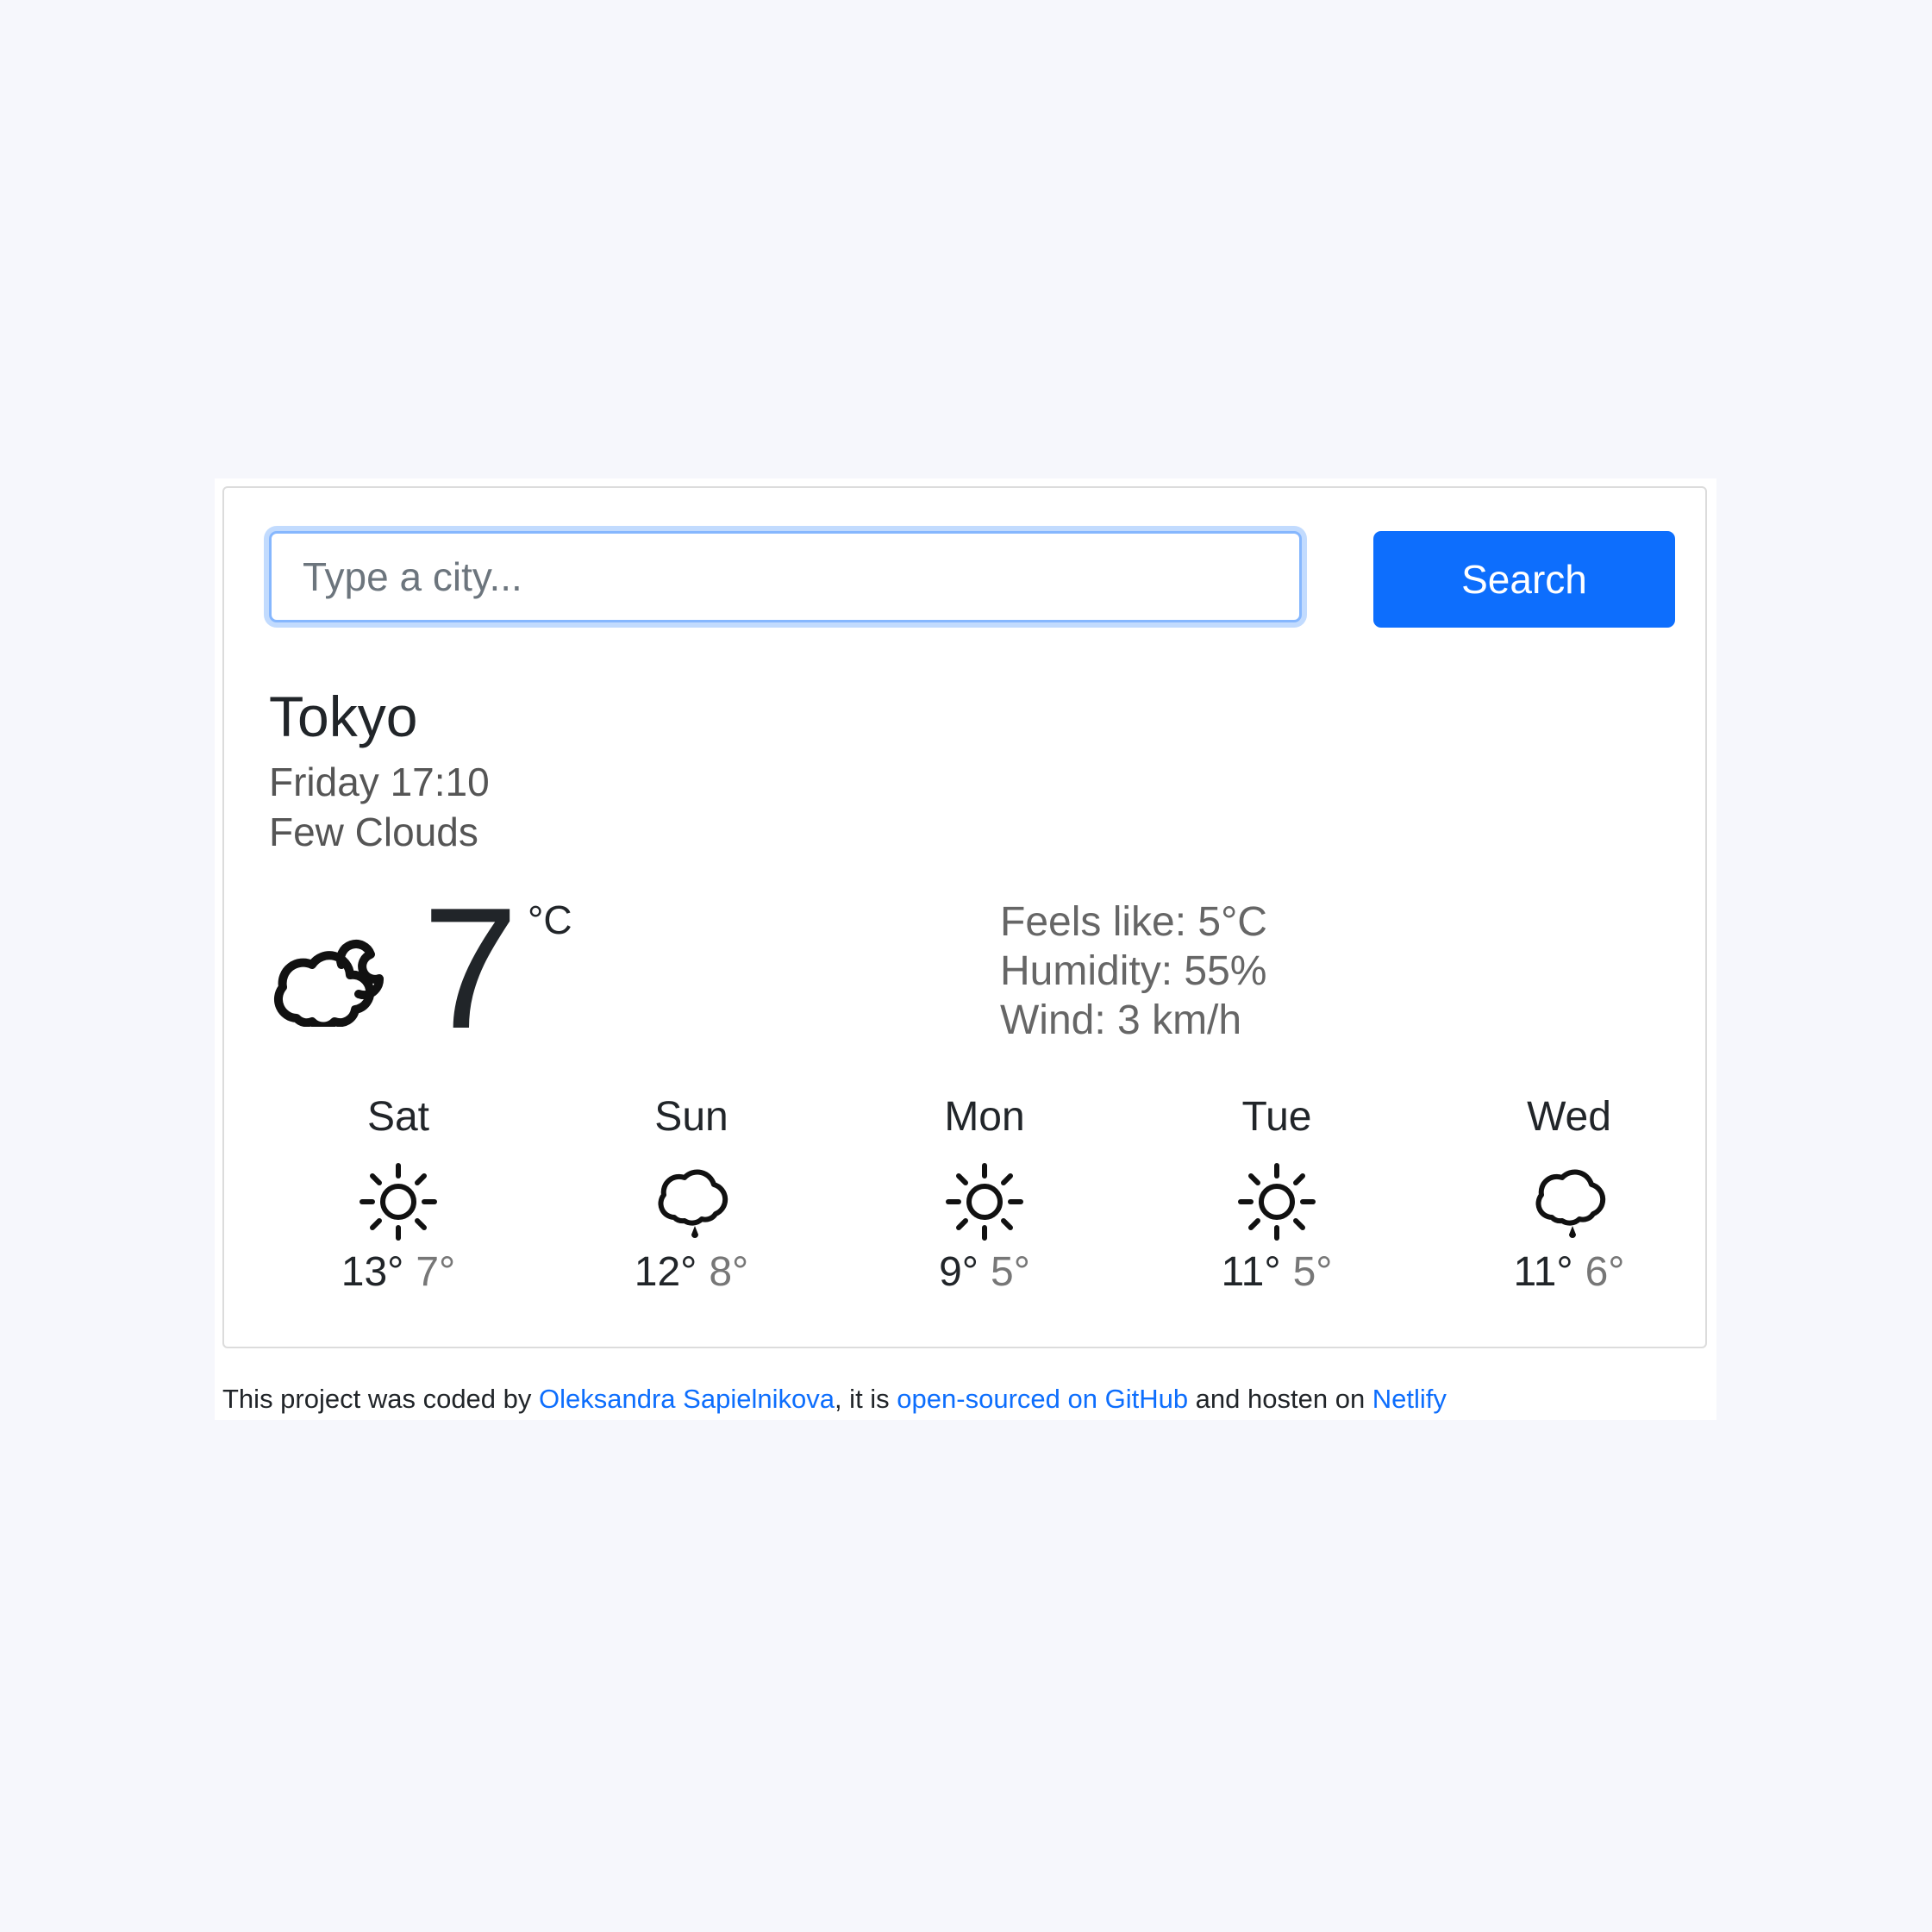 The image size is (1932, 1932). Describe the element at coordinates (687, 1399) in the screenshot. I see `author-link: Oleksandra Sapielnikova` at that location.